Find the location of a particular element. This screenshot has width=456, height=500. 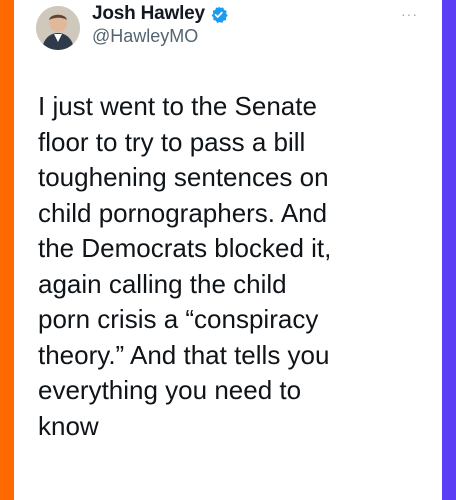

tweet-header: Josh Hawley @HawleyMO is located at coordinates (226, 27).